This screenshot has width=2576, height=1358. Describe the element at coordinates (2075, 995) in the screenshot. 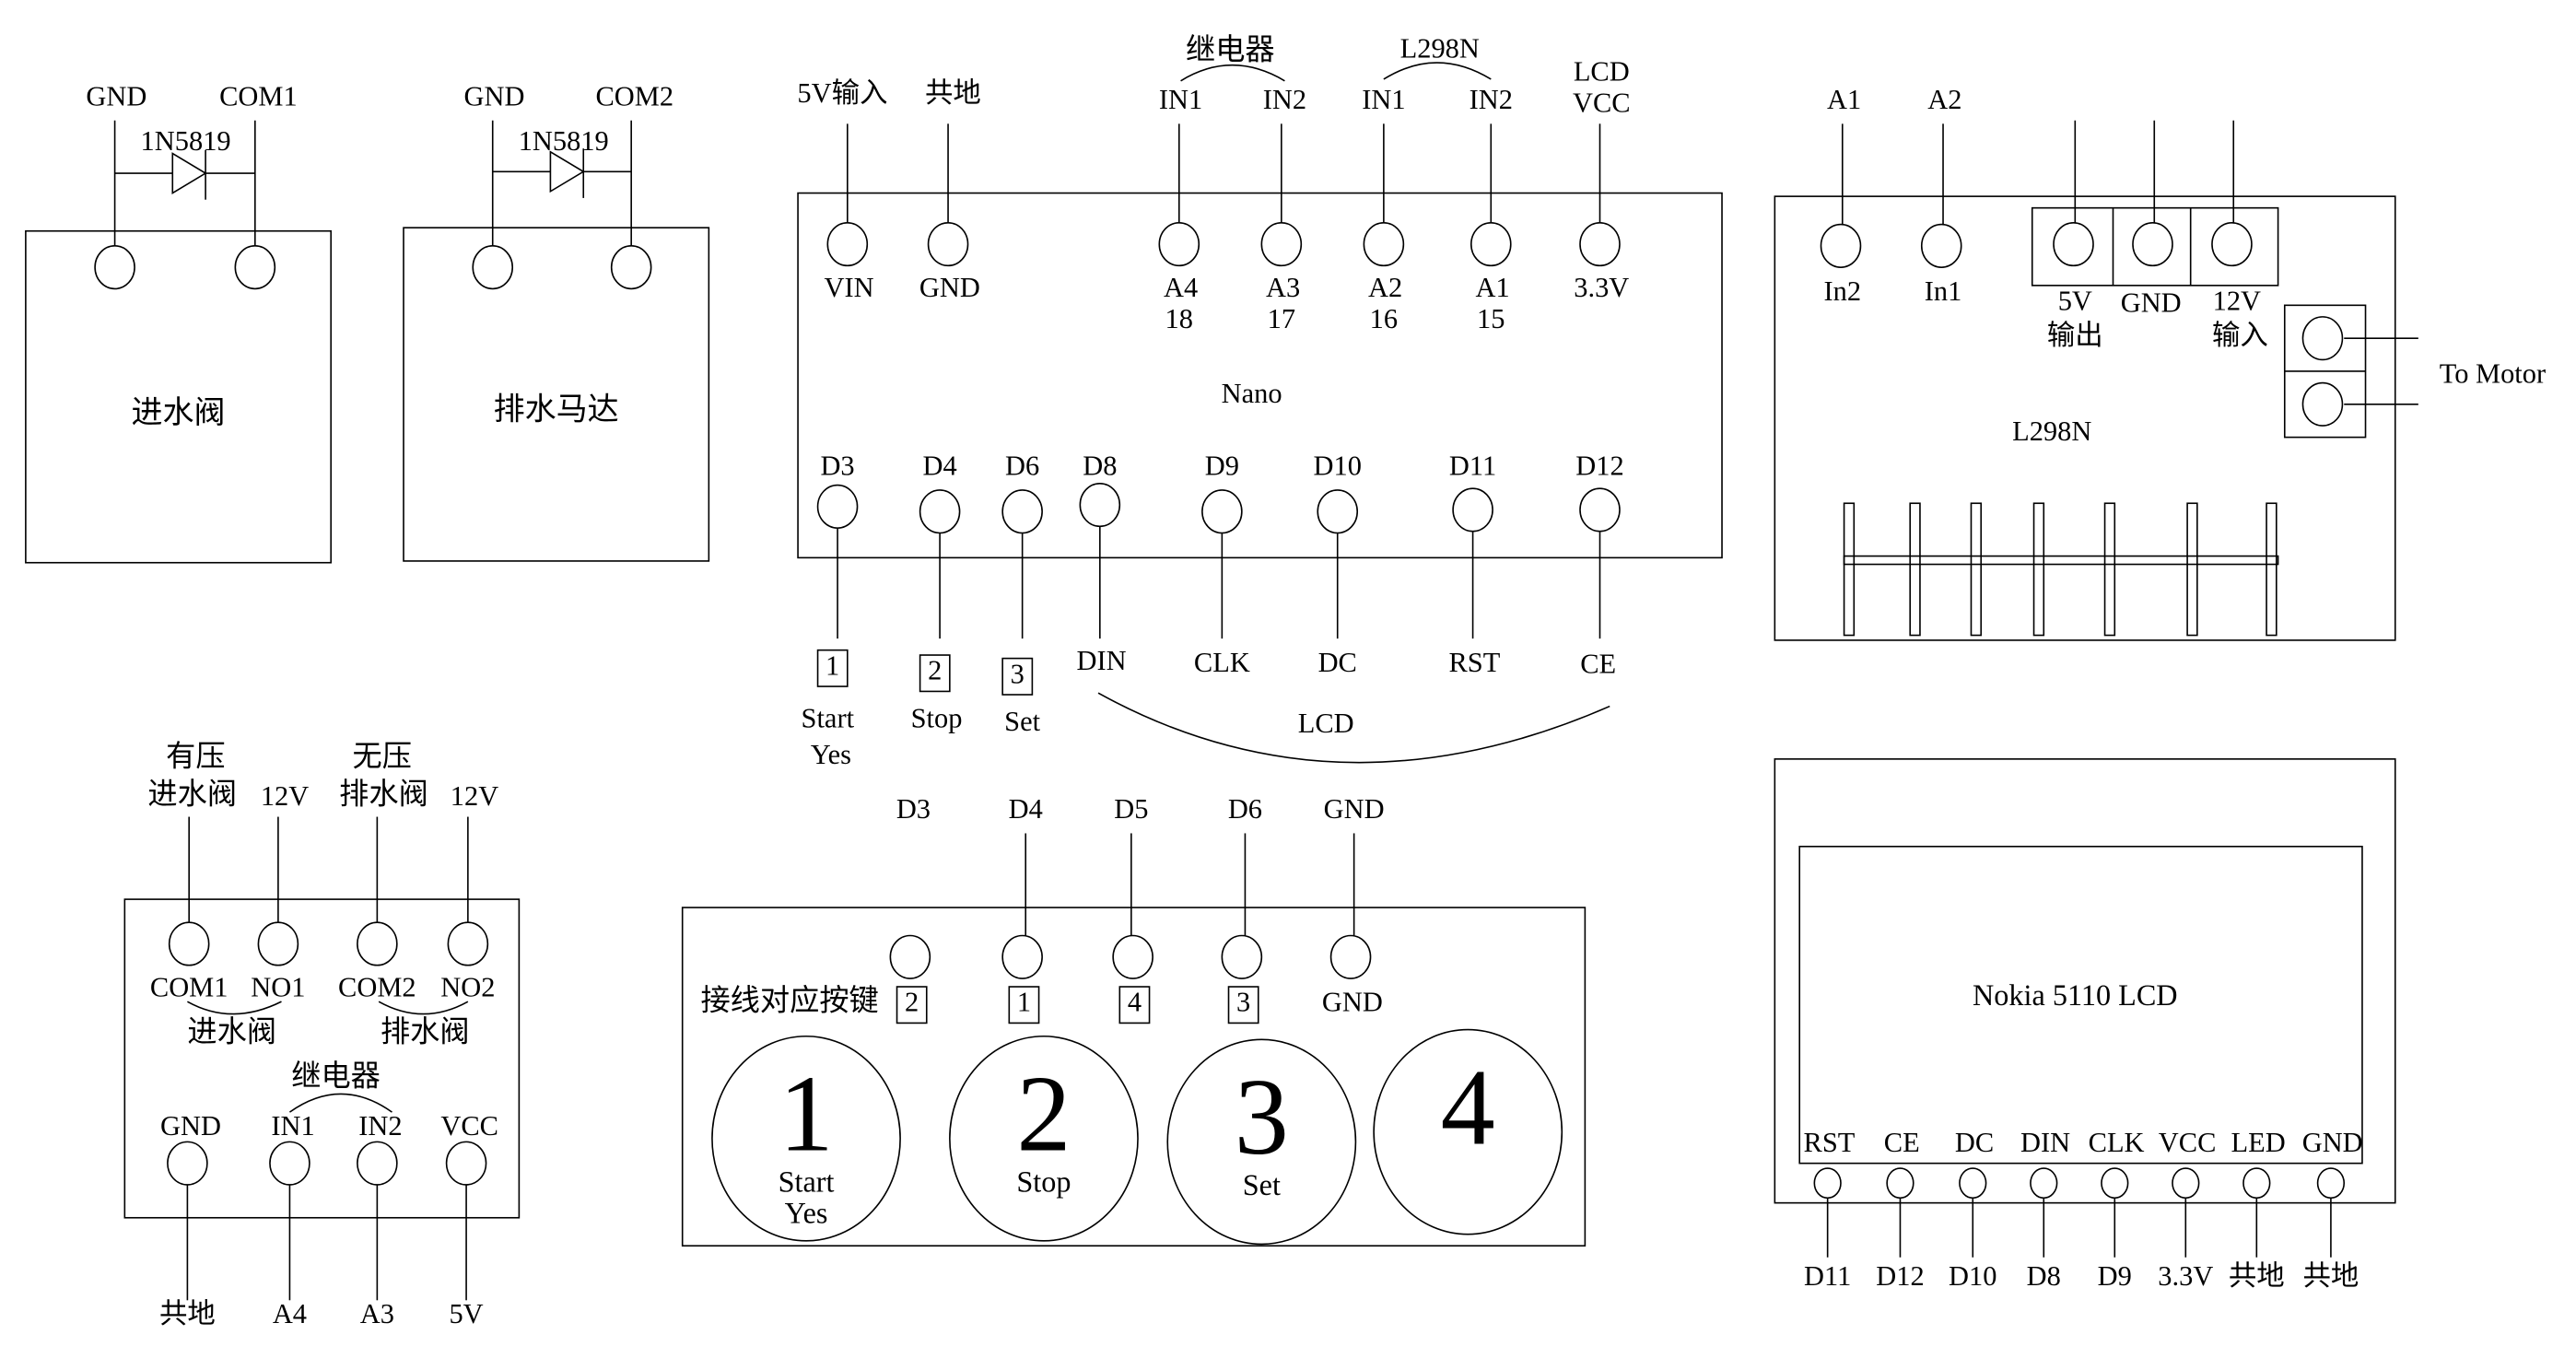

I see `board-title: Nokia 5110 LCD` at that location.